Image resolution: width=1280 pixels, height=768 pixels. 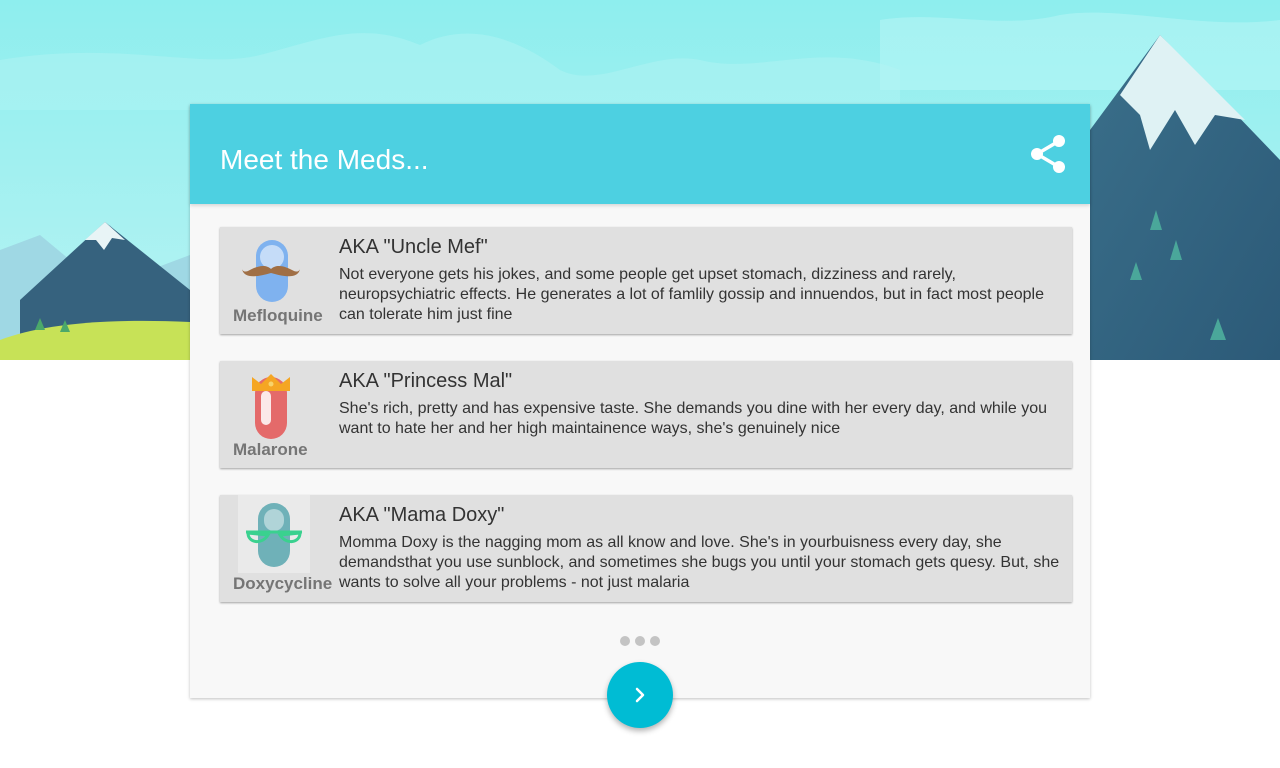 I want to click on page-indicator, so click(x=640, y=641).